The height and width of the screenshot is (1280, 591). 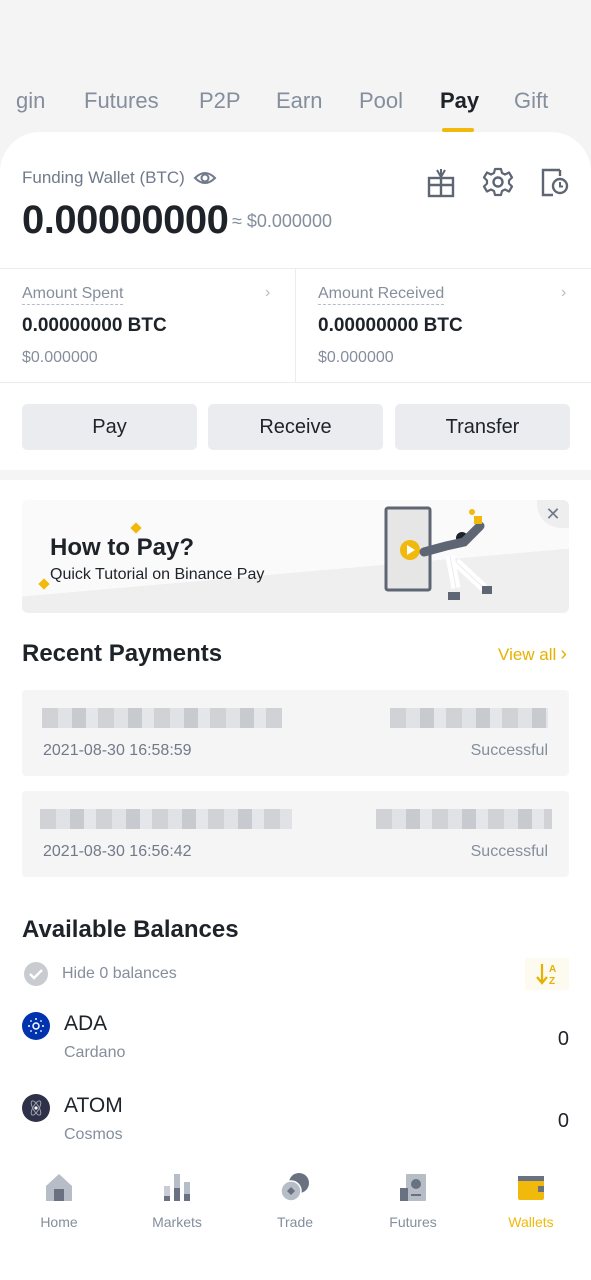 I want to click on available-balances-title: Available Balances, so click(x=130, y=929).